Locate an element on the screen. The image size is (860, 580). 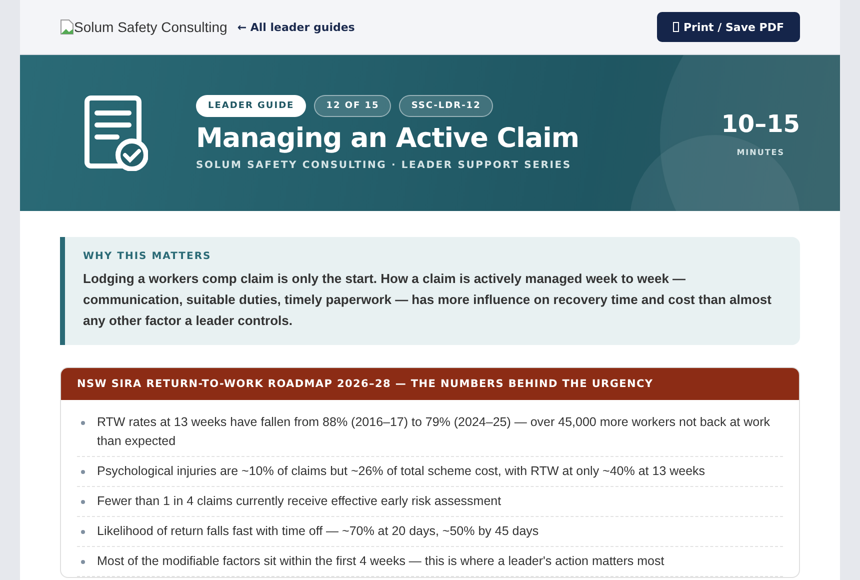
broken-image-icon is located at coordinates (67, 27).